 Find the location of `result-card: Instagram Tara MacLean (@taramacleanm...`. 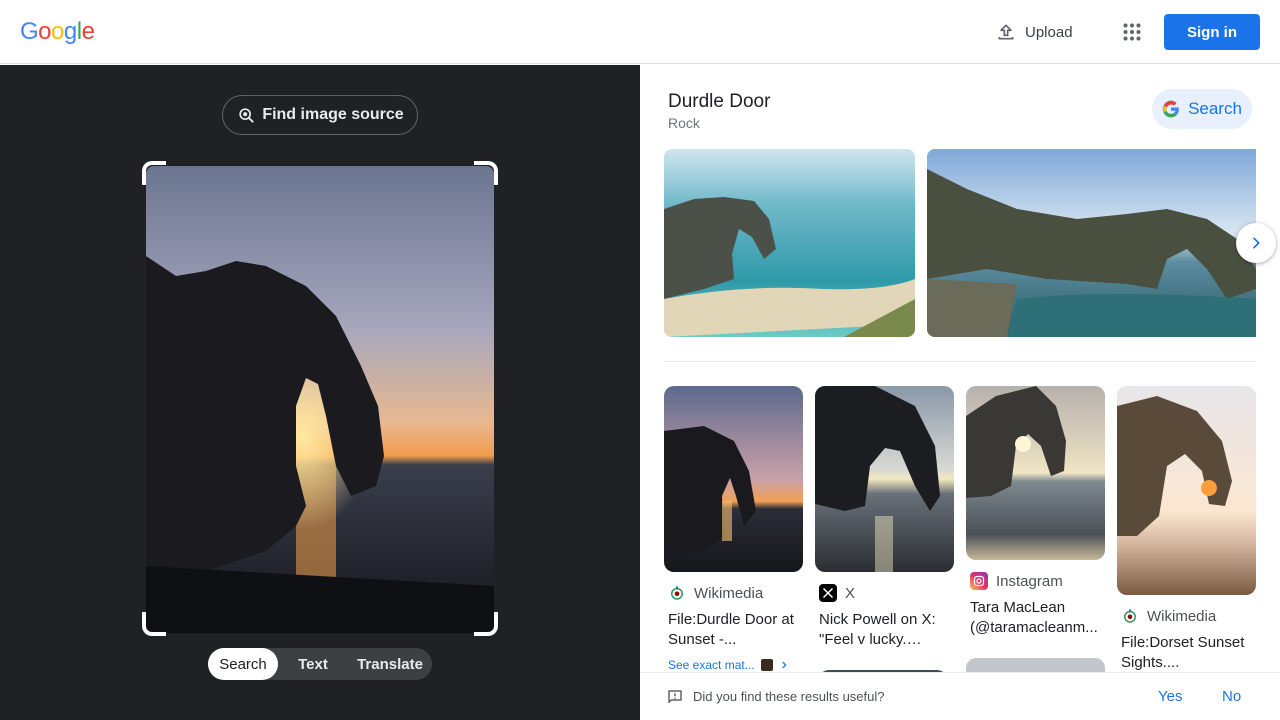

result-card: Instagram Tara MacLean (@taramacleanm... is located at coordinates (1035, 512).